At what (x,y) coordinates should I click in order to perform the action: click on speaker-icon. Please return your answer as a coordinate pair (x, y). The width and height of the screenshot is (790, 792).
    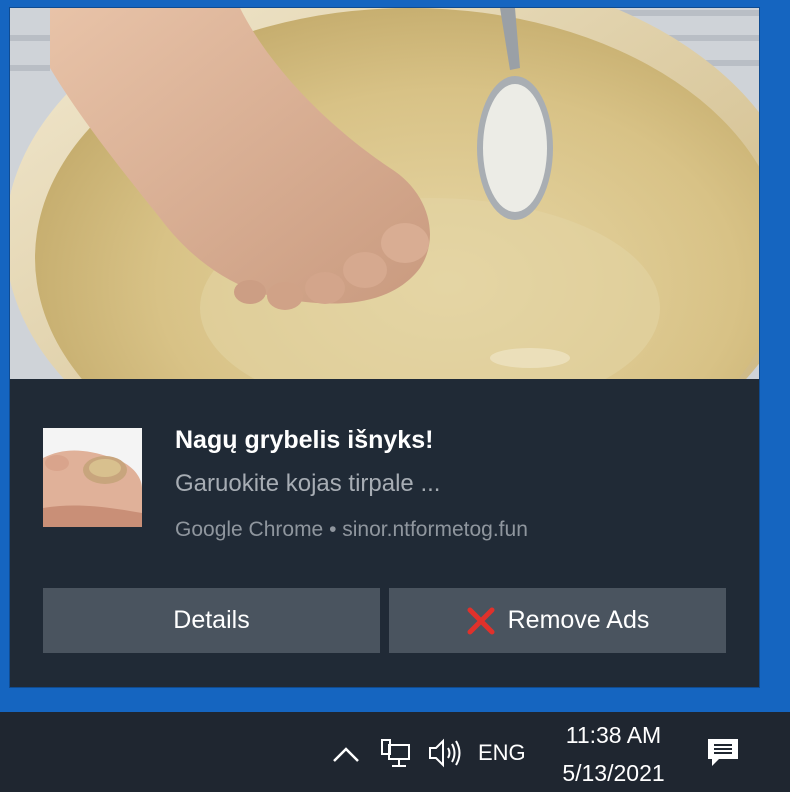
    Looking at the image, I should click on (446, 753).